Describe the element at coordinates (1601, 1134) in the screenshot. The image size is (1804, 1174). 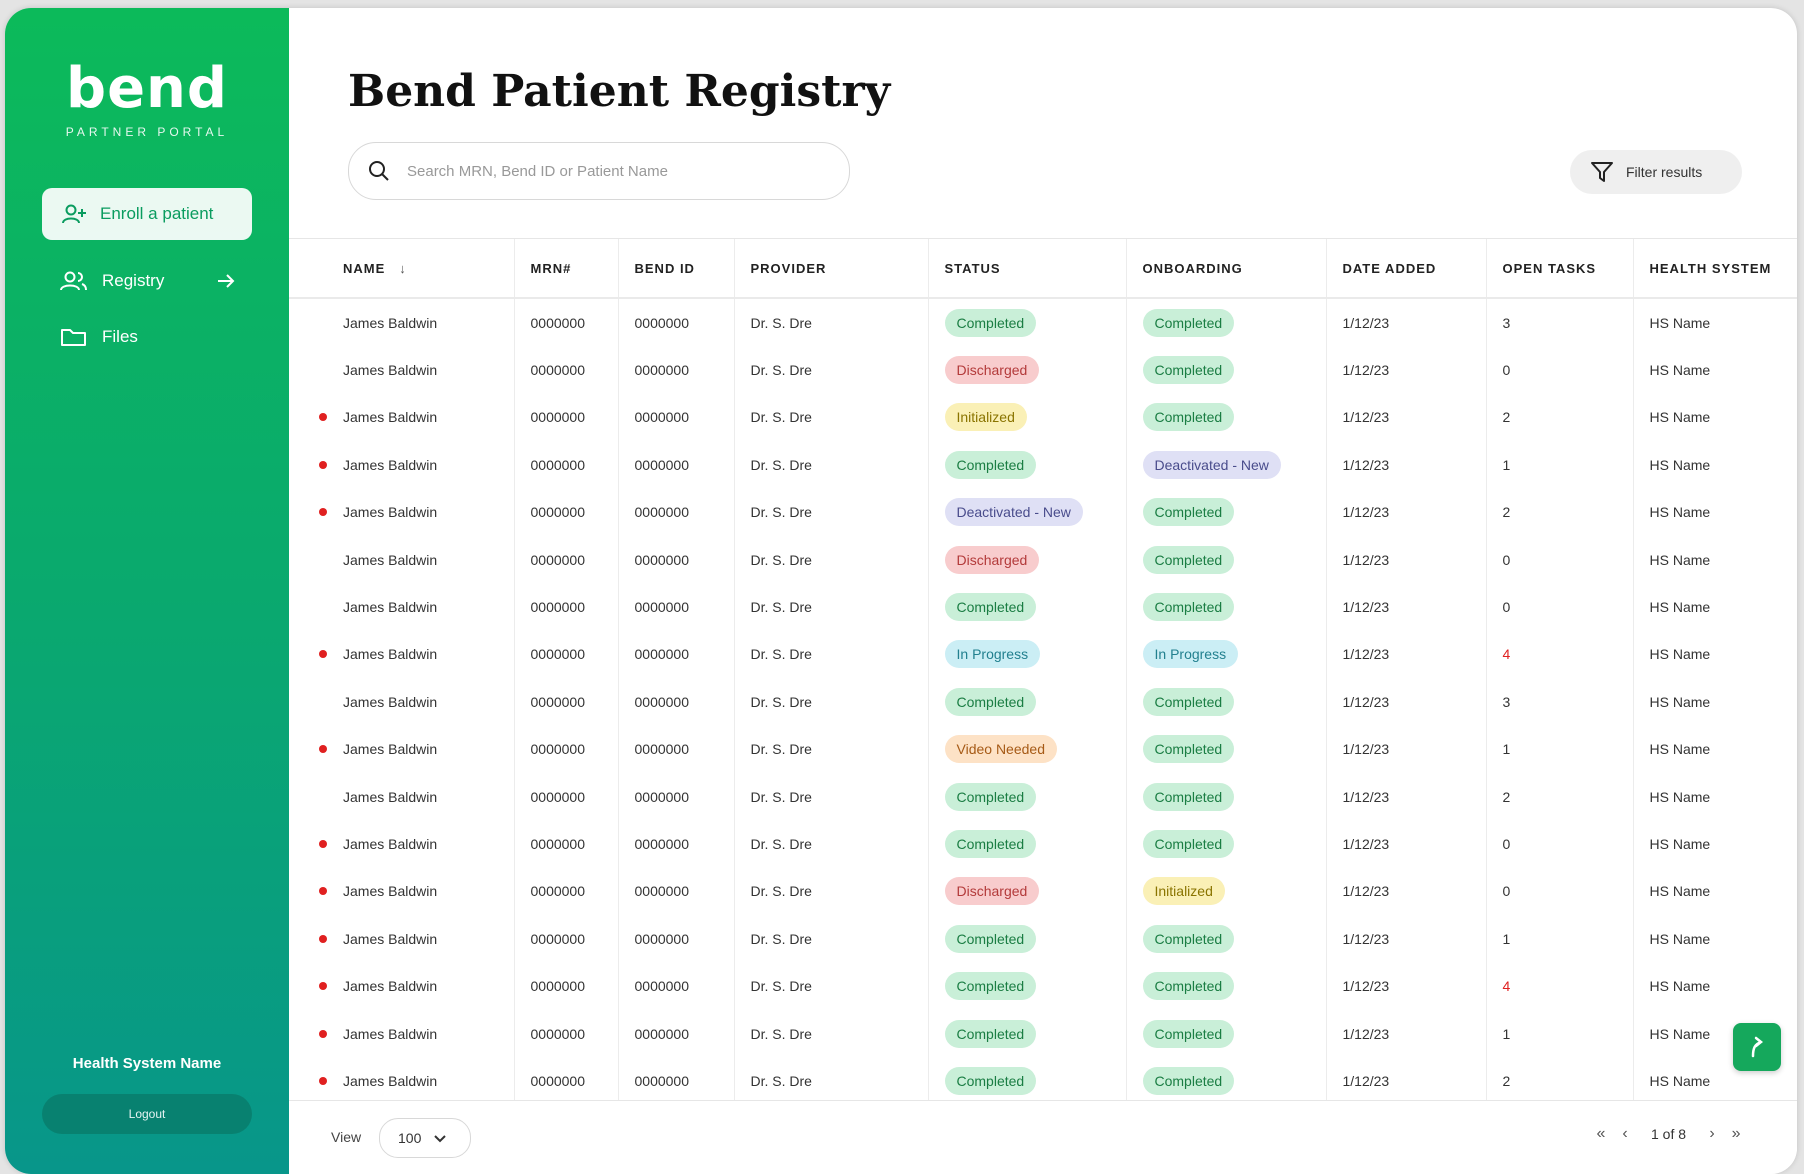
I see `first-page-icon: «` at that location.